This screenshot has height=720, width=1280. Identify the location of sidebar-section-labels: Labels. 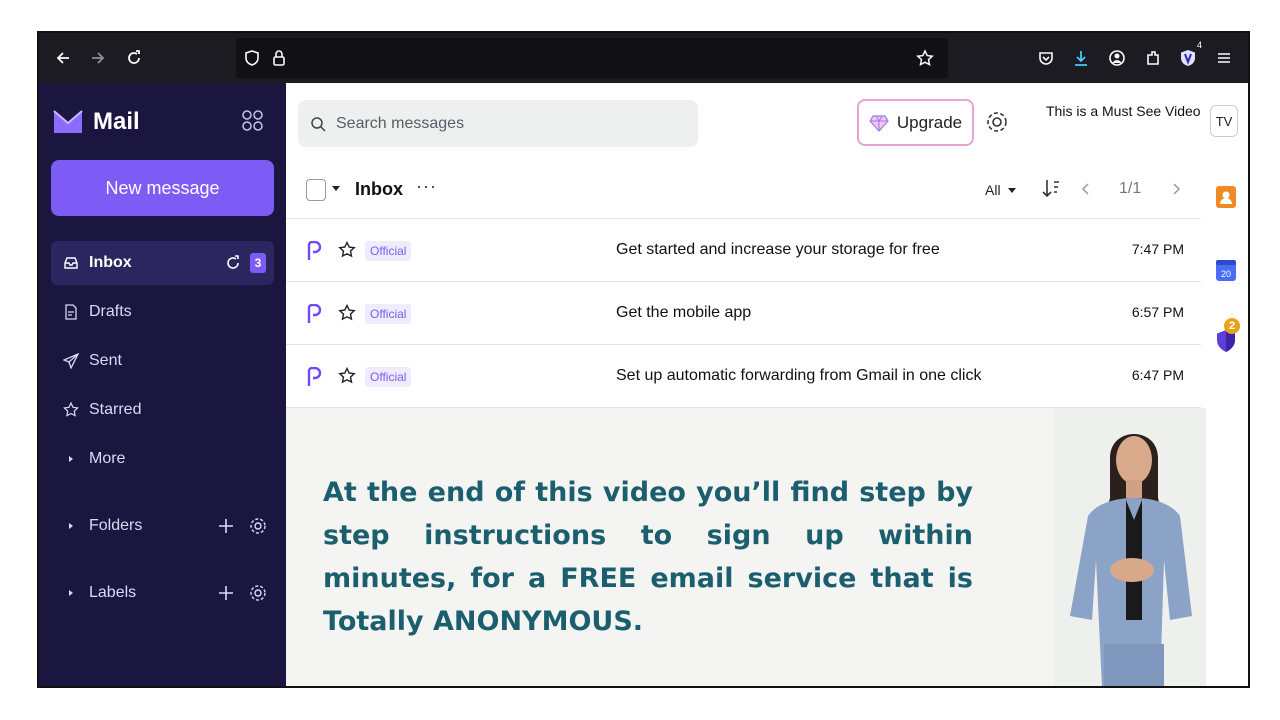
(162, 593).